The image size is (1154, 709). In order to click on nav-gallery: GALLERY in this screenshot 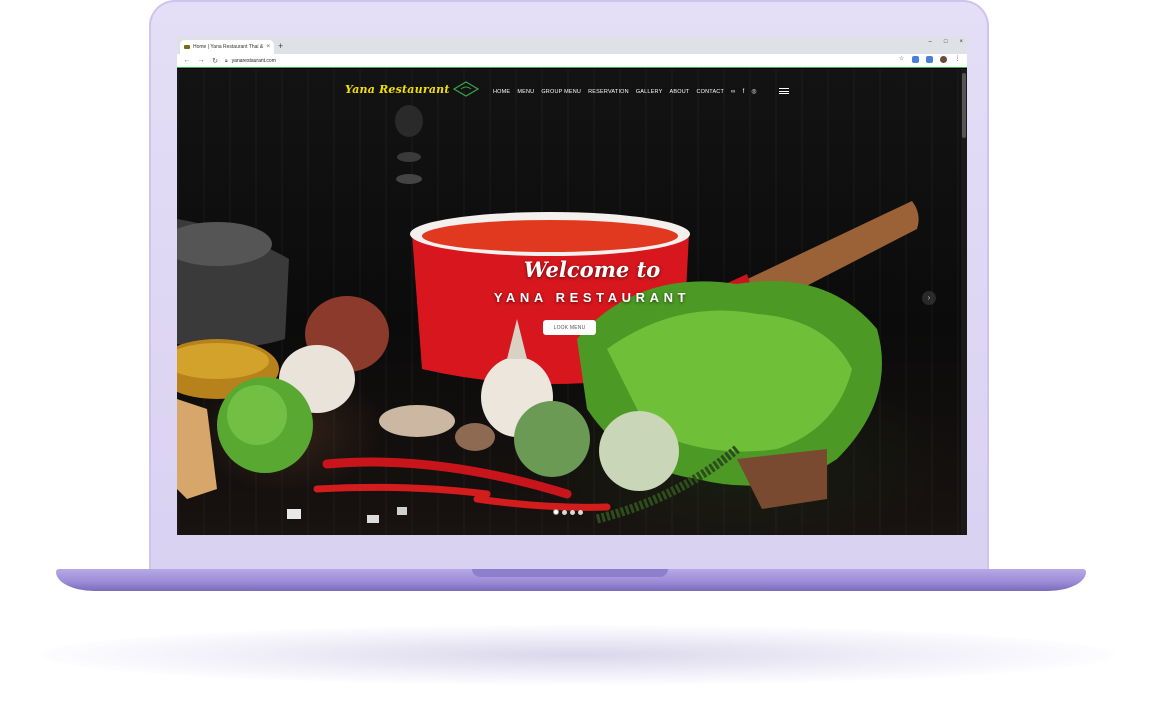, I will do `click(649, 92)`.